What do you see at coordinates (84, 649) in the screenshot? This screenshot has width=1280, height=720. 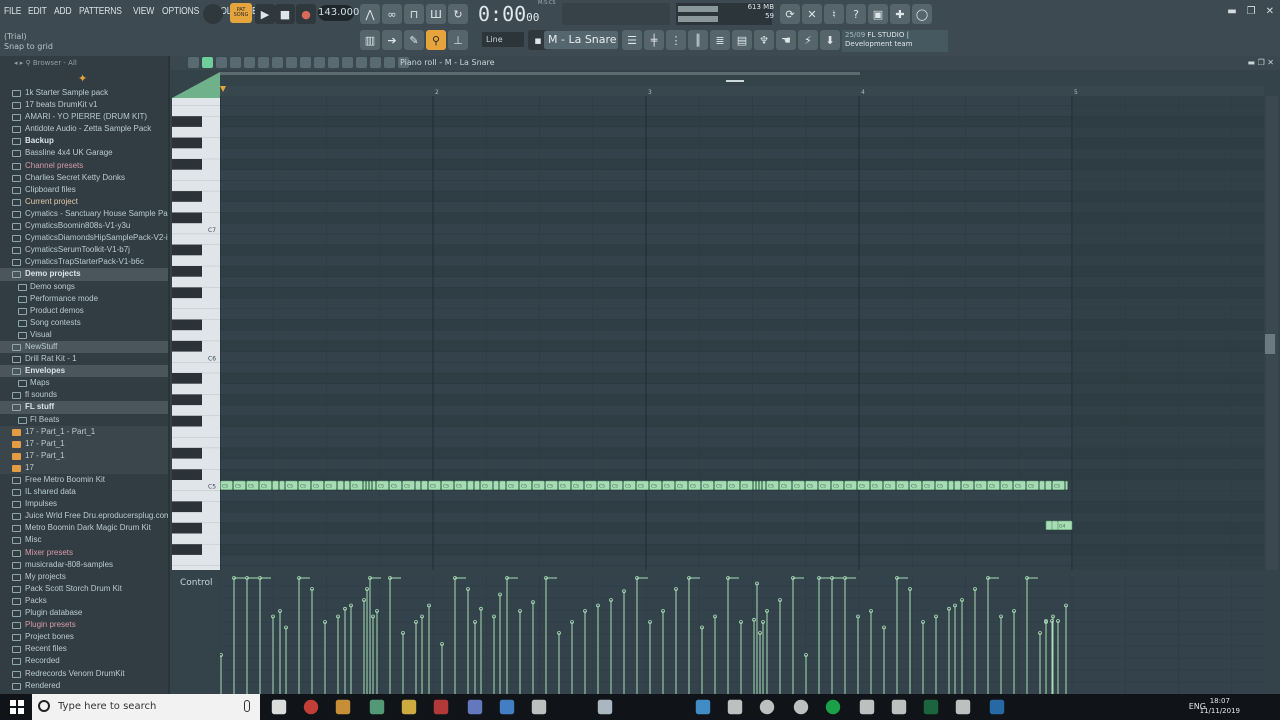 I see `browser-folder: Recent files` at bounding box center [84, 649].